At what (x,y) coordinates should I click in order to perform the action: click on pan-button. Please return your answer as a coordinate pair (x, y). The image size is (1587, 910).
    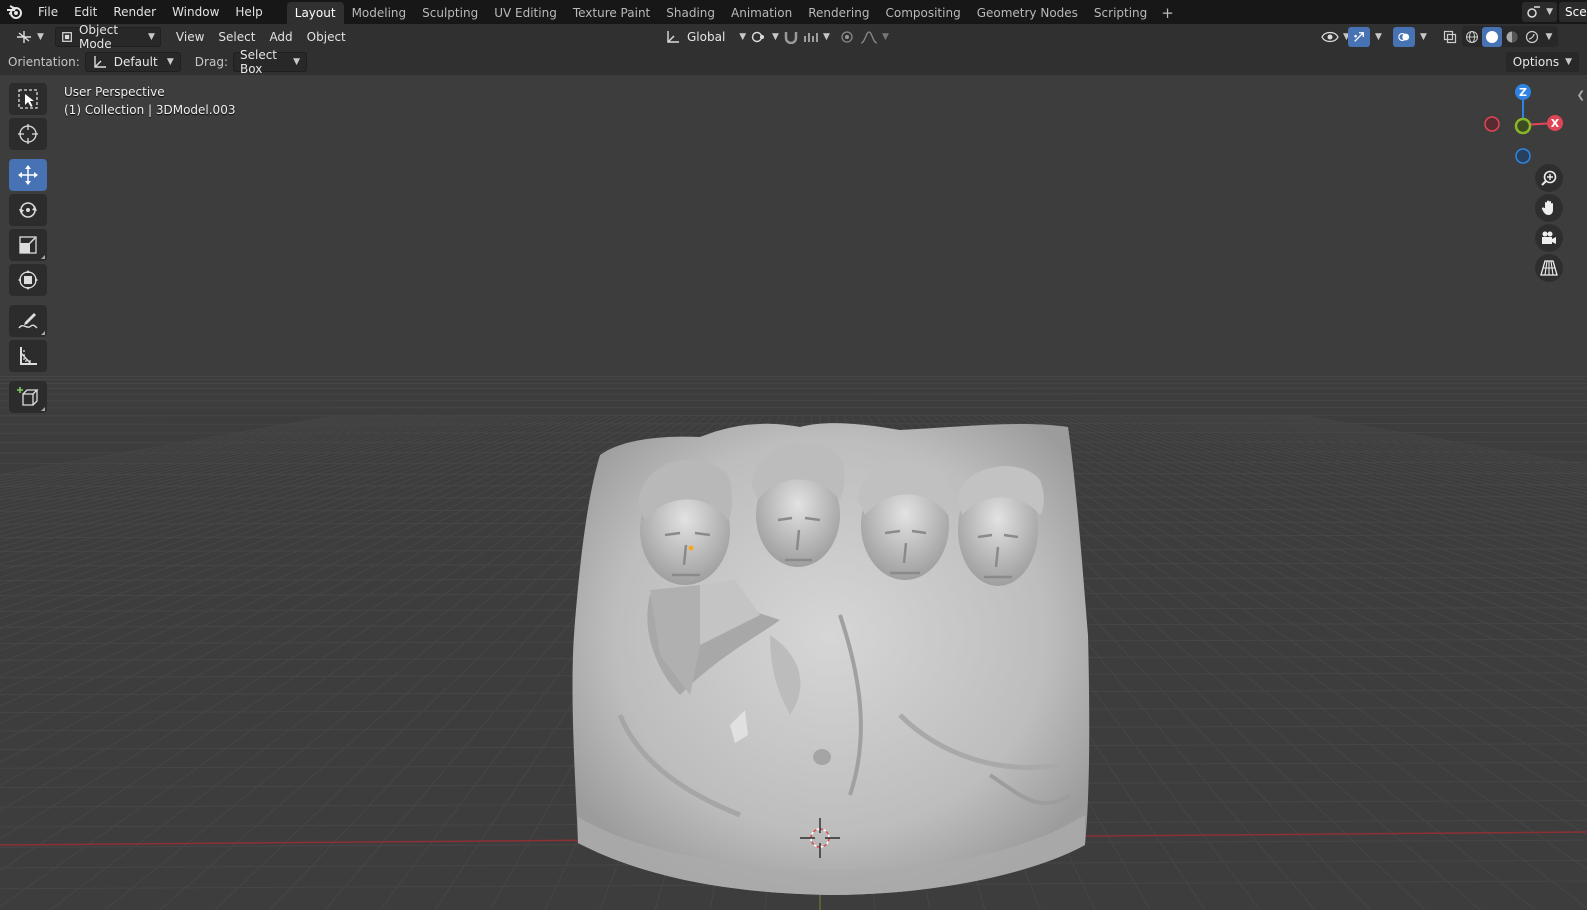
    Looking at the image, I should click on (1549, 208).